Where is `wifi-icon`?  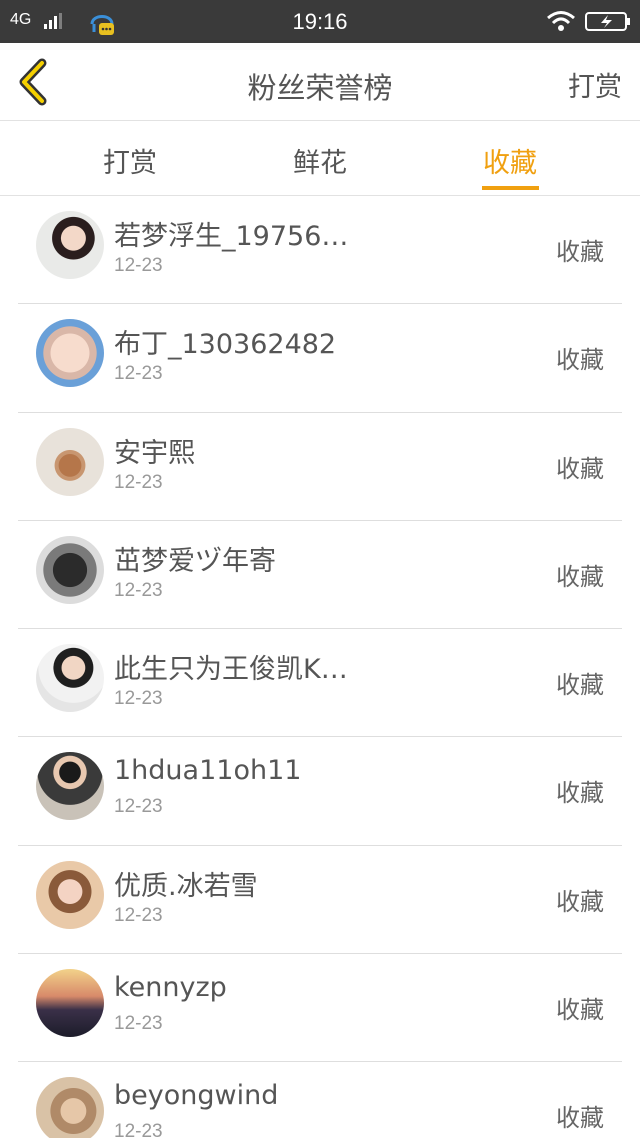
wifi-icon is located at coordinates (561, 21).